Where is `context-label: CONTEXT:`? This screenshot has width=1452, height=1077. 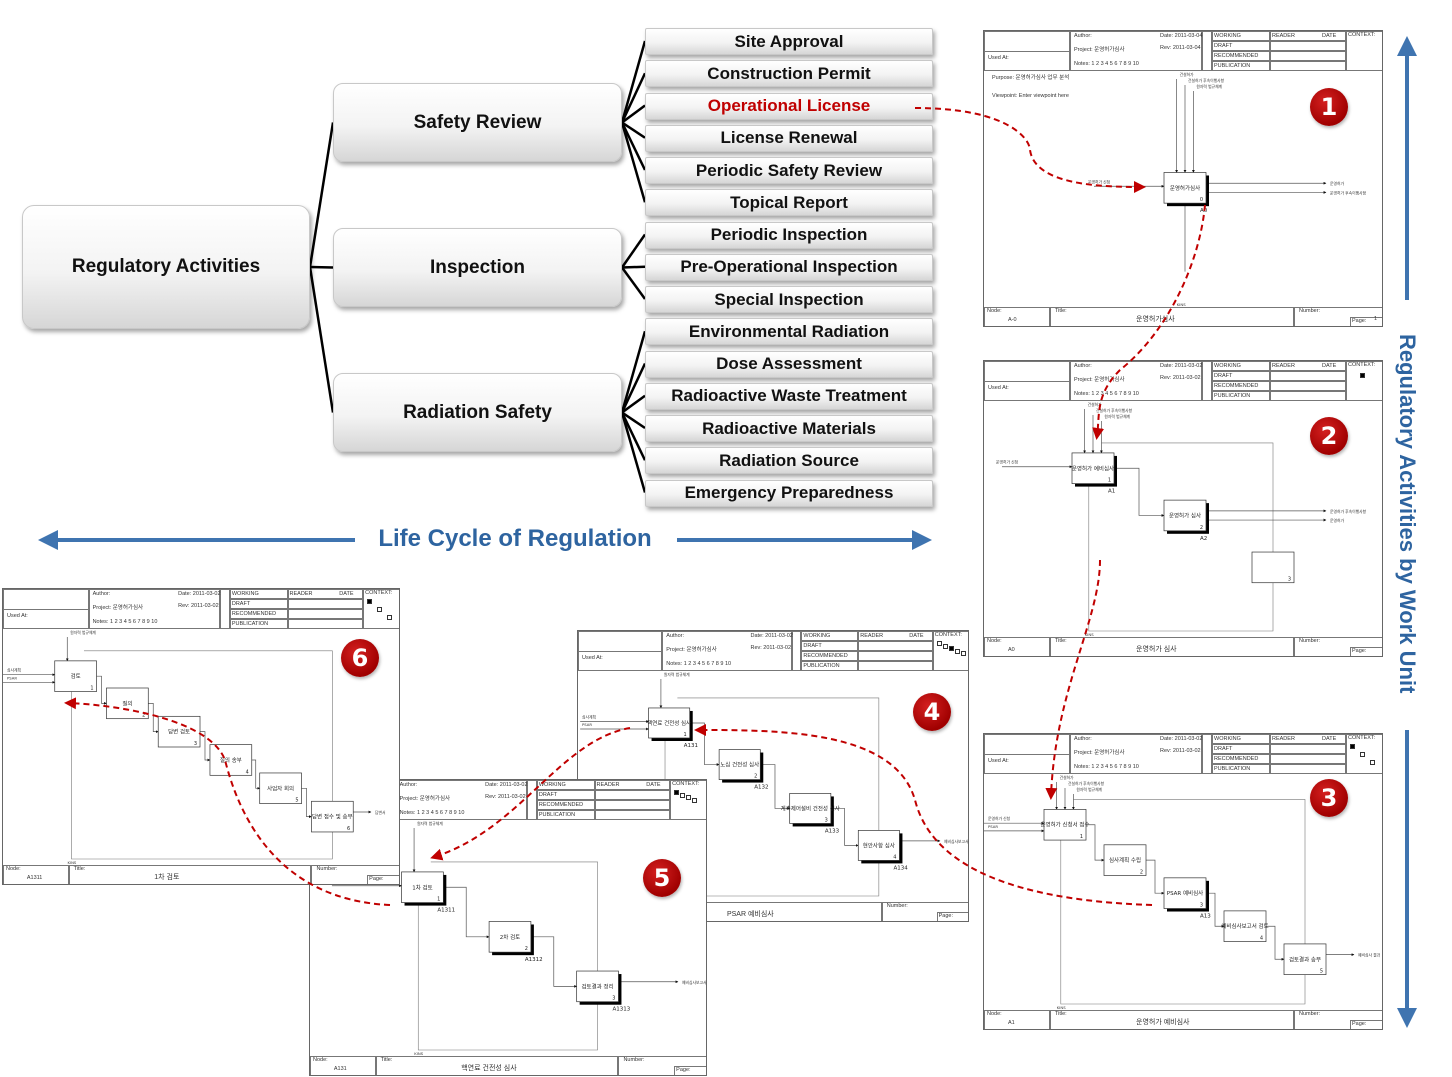
context-label: CONTEXT: is located at coordinates (686, 784).